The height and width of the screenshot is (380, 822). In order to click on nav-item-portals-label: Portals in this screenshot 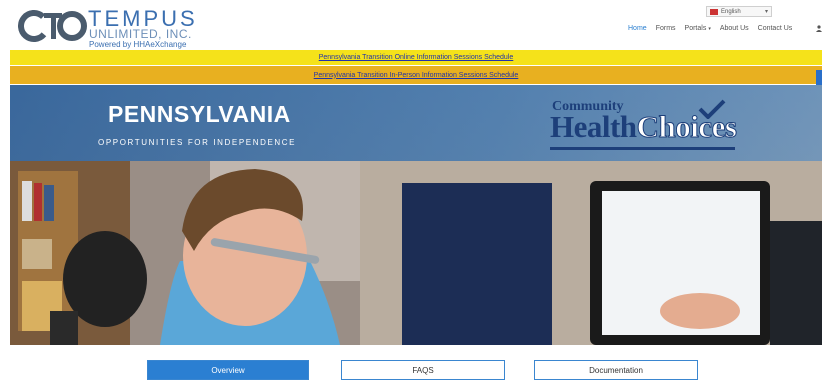, I will do `click(695, 28)`.